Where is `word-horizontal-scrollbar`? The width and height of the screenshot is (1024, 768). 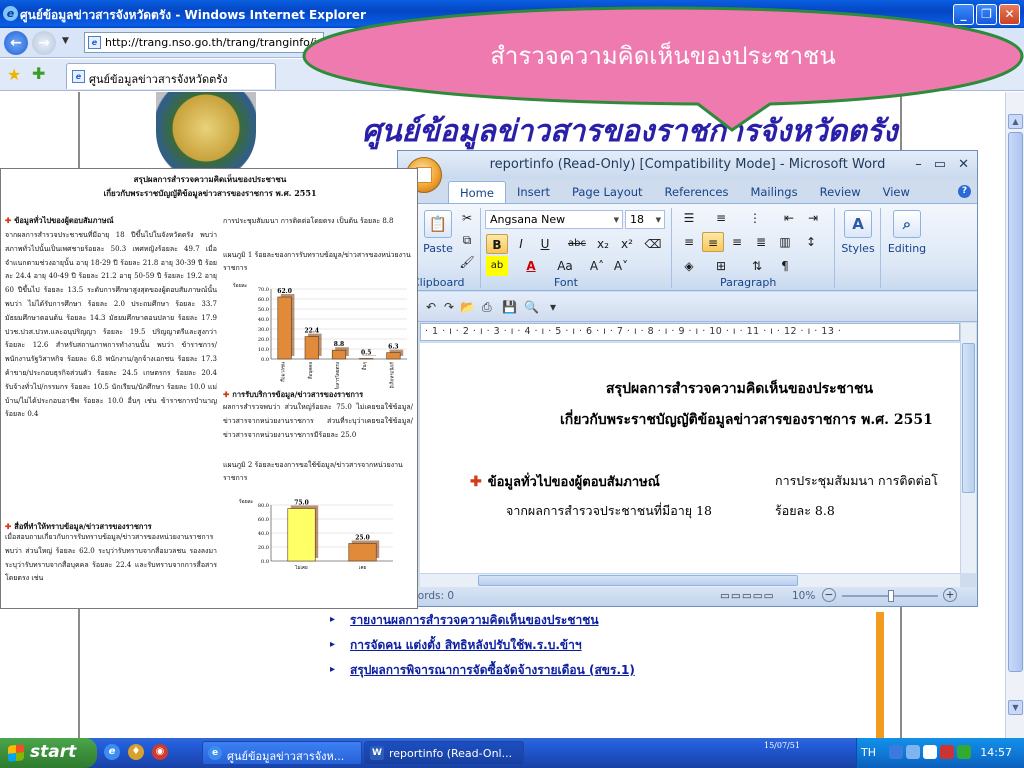
word-horizontal-scrollbar is located at coordinates (690, 580).